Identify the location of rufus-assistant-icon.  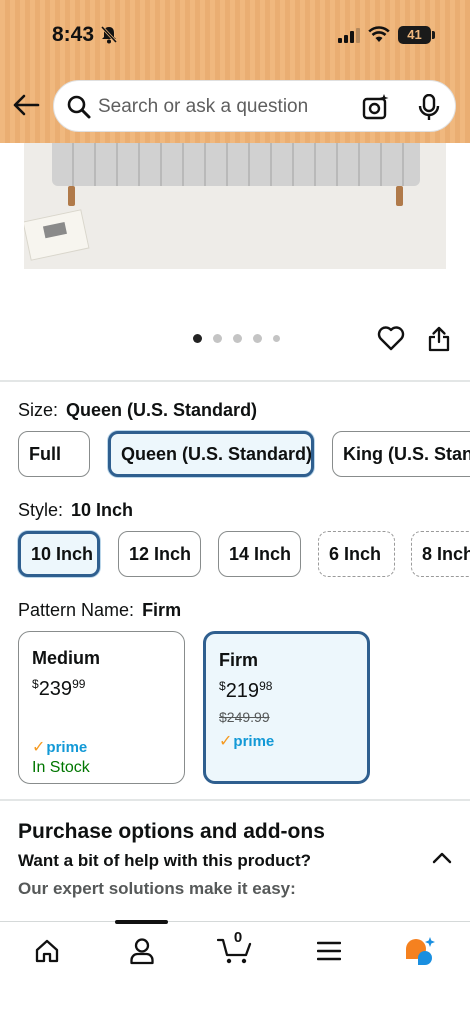
(421, 951).